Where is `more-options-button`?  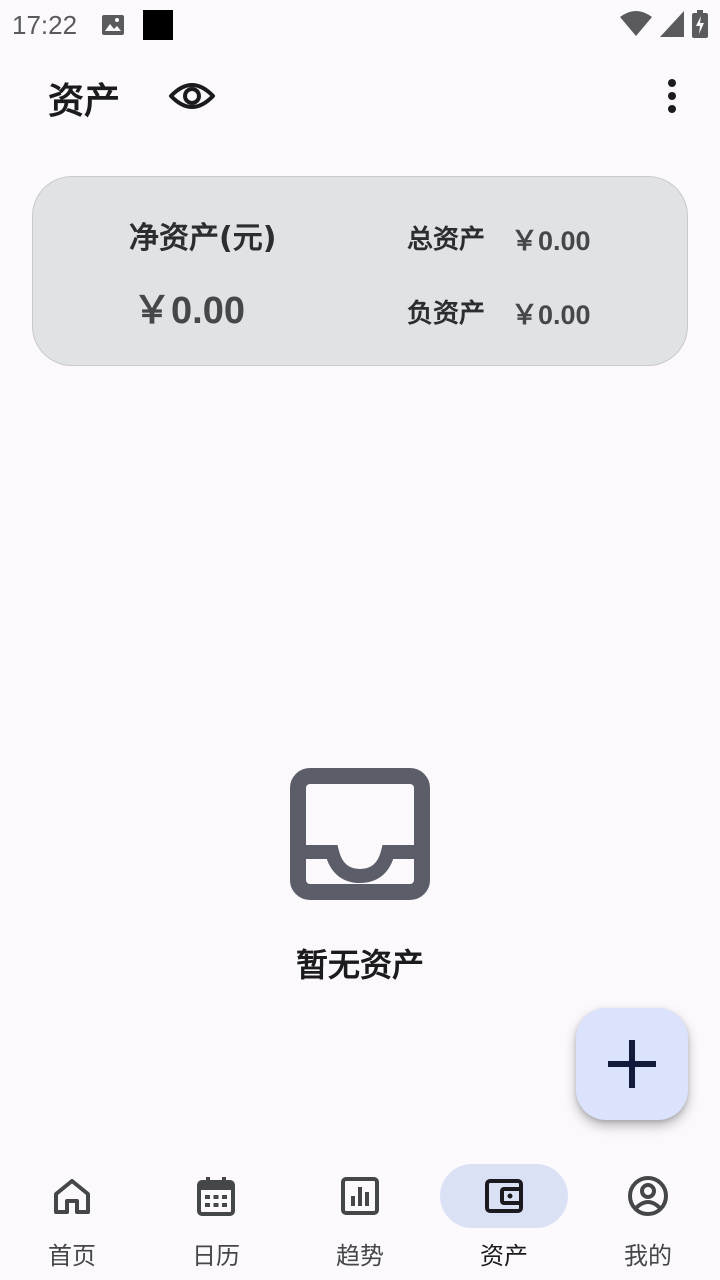 more-options-button is located at coordinates (672, 96).